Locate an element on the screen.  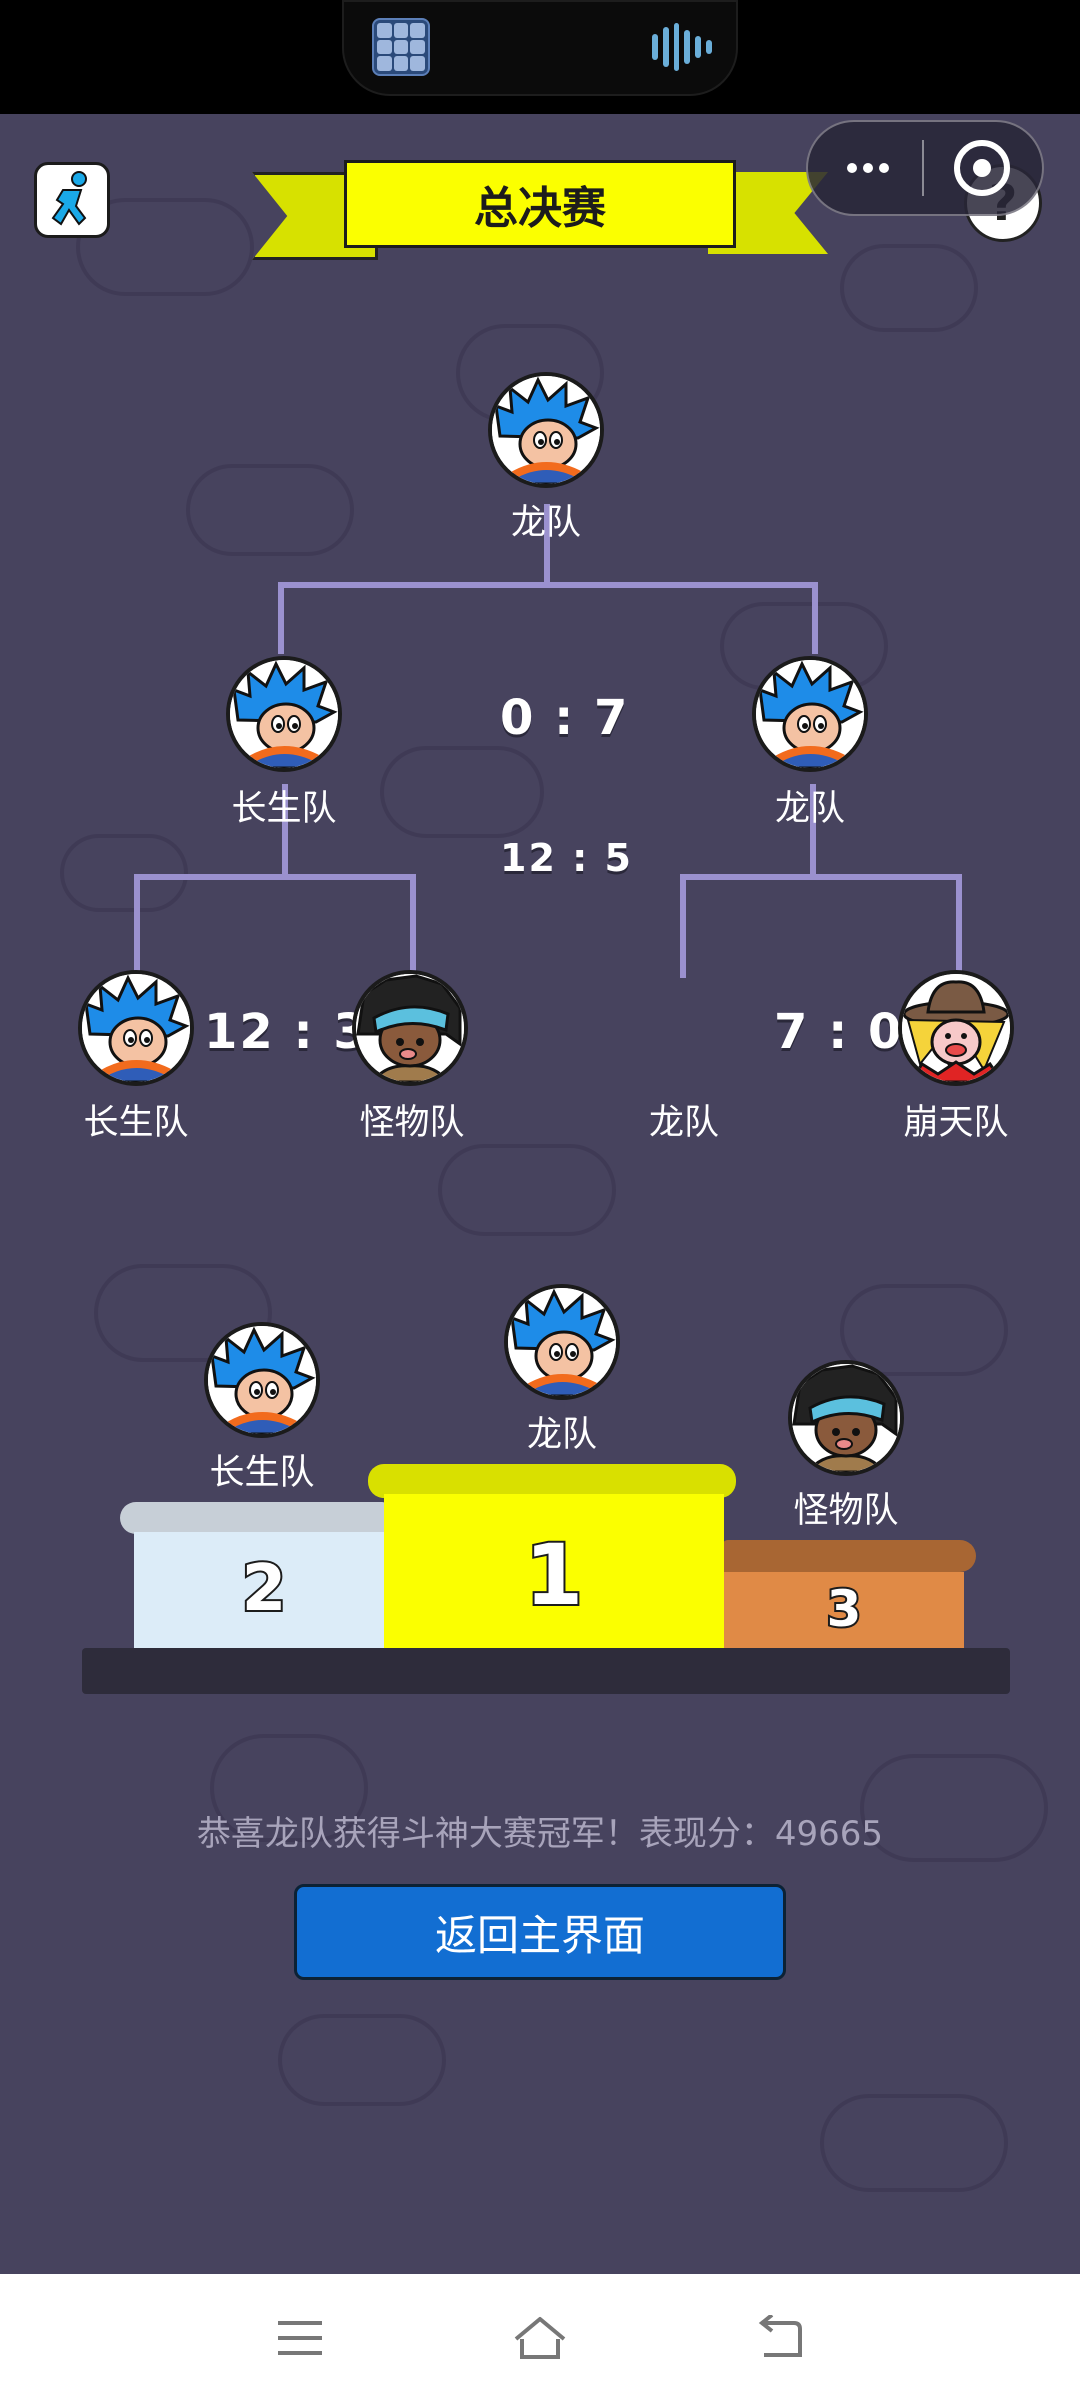
quarter-team-4-avatar is located at coordinates (956, 1028).